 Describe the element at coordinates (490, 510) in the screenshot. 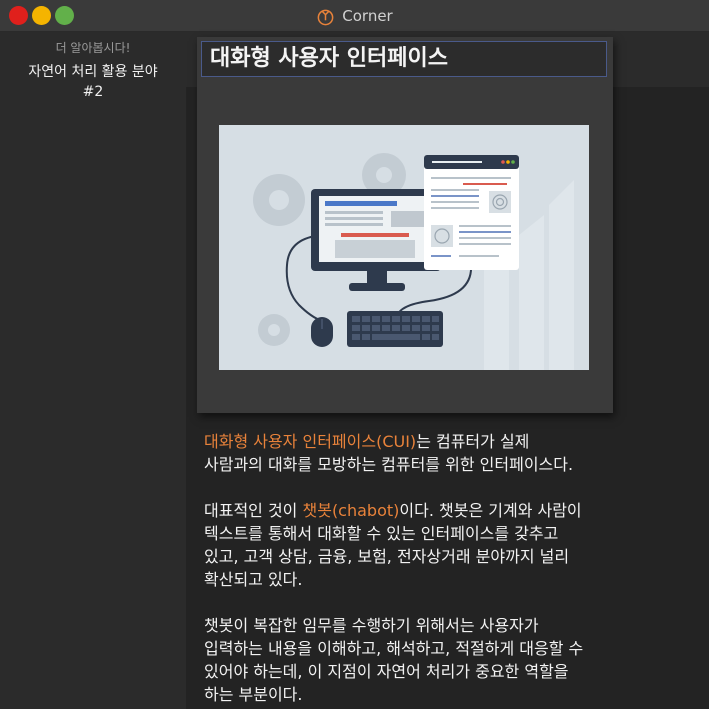

I see `text-run: 이다. 챗봇은 기계와 사람이` at that location.